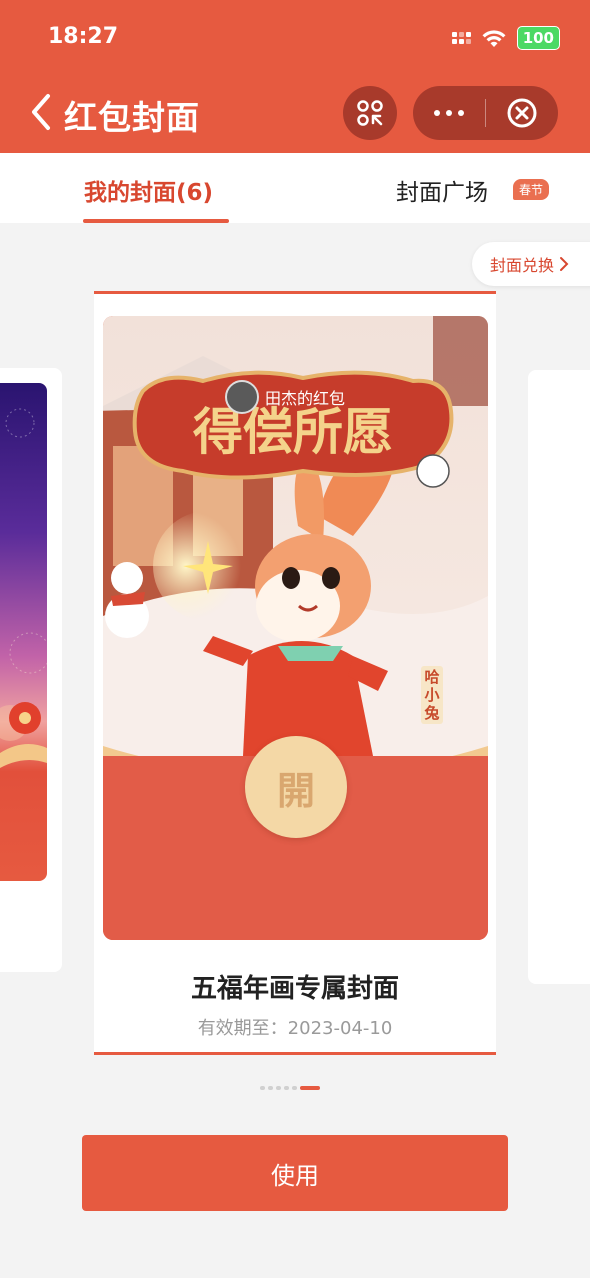 Image resolution: width=590 pixels, height=1278 pixels. Describe the element at coordinates (538, 38) in the screenshot. I see `battery-indicator: 100` at that location.